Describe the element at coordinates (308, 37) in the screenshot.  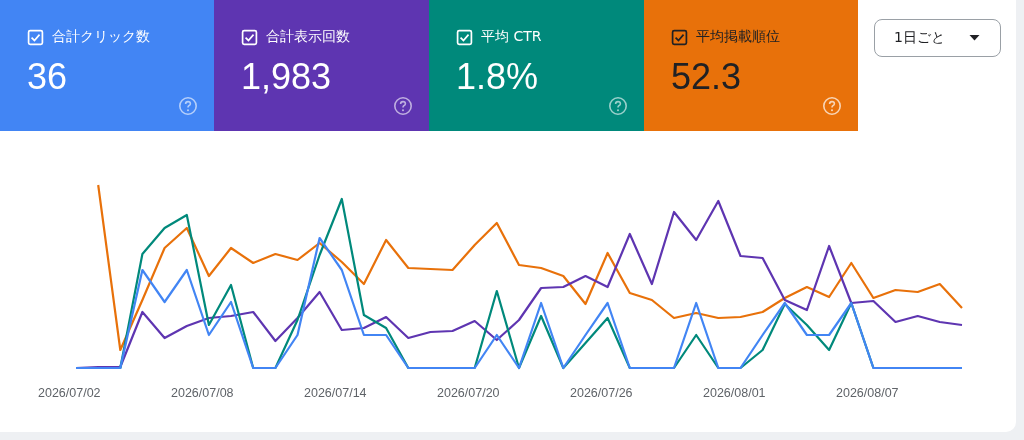
I see `metric-label: 合計表示回数` at that location.